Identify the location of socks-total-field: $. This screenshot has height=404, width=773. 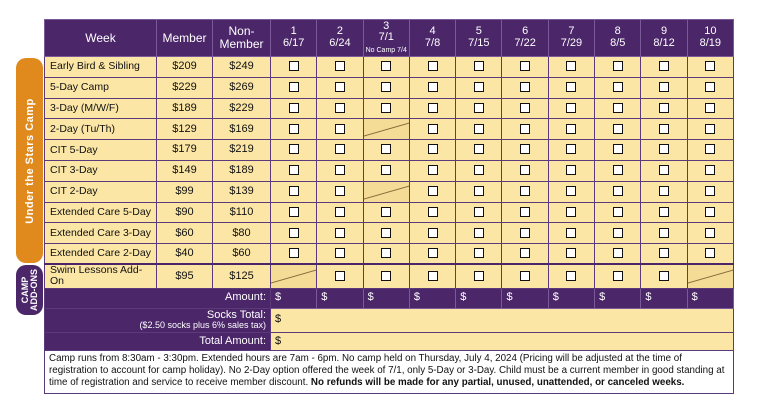
(502, 320).